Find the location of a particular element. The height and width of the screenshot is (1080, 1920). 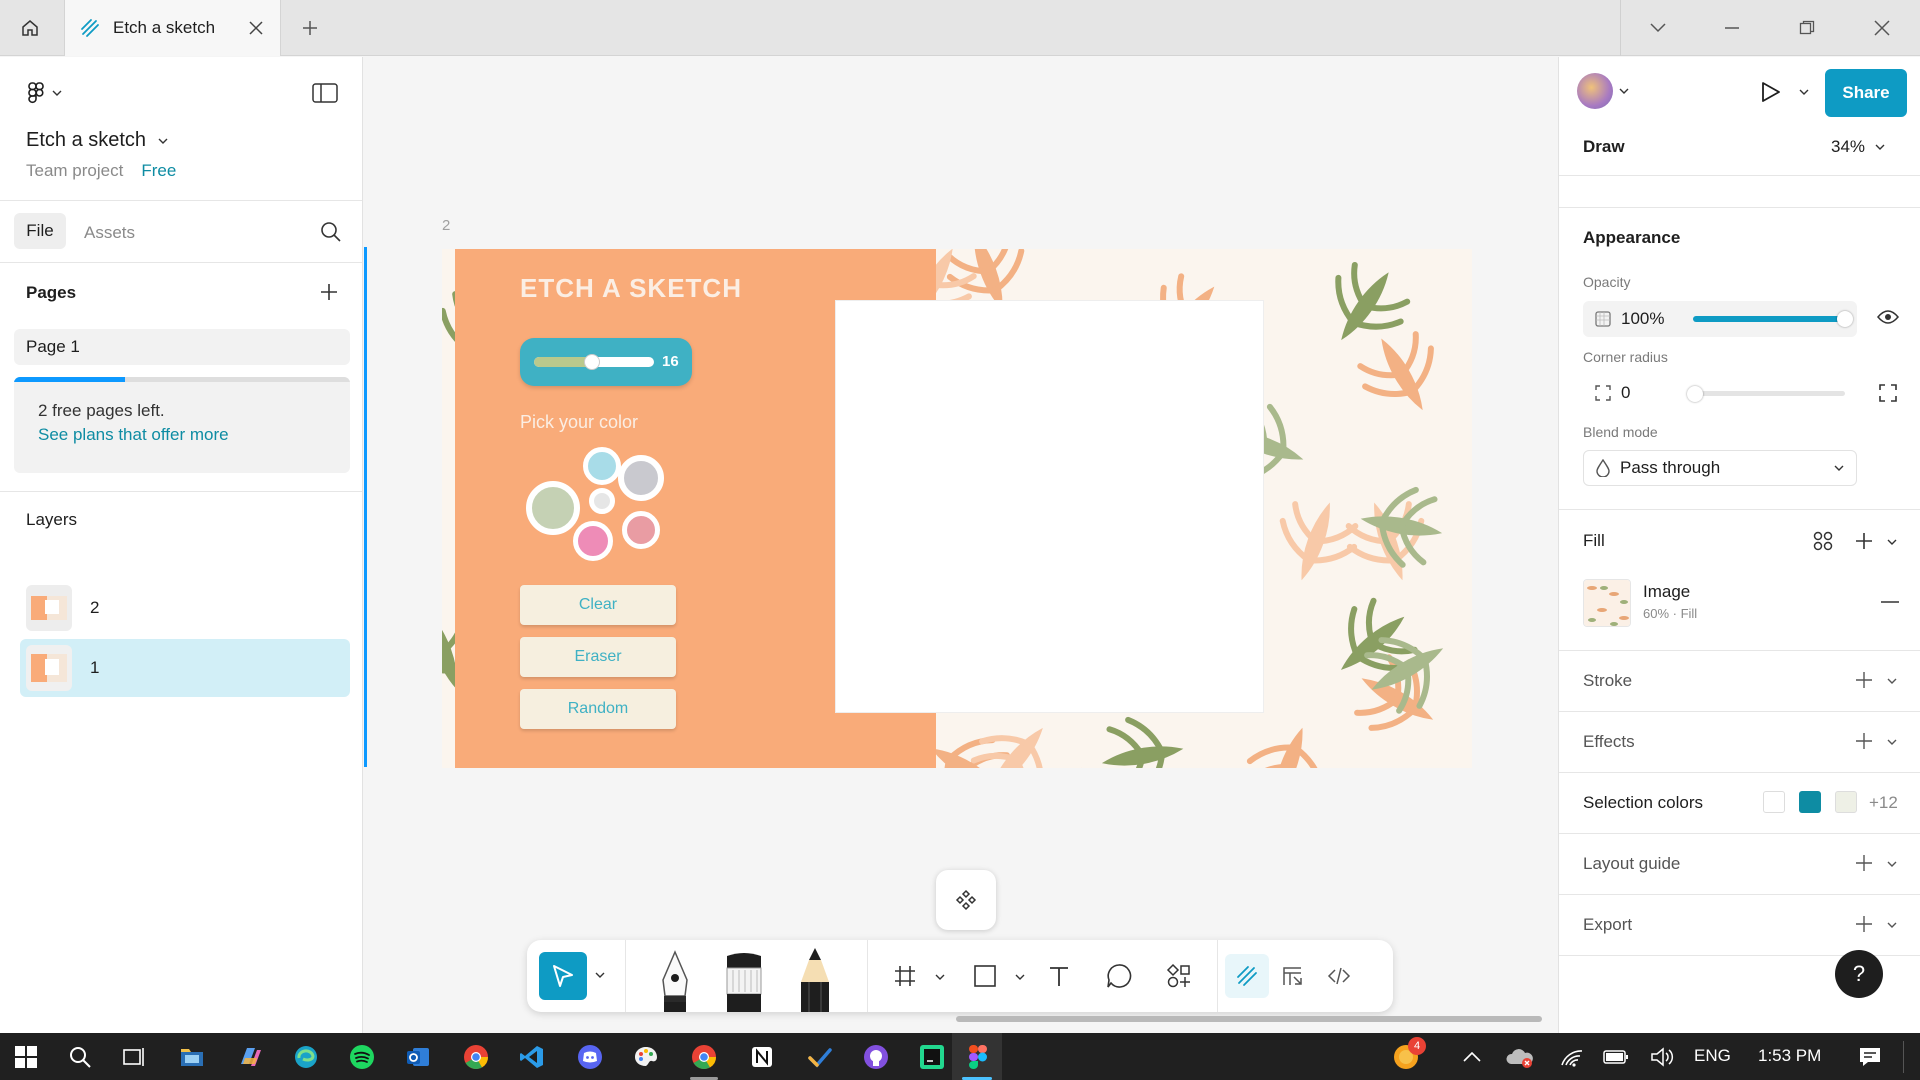

tab-assets: Assets is located at coordinates (109, 233).